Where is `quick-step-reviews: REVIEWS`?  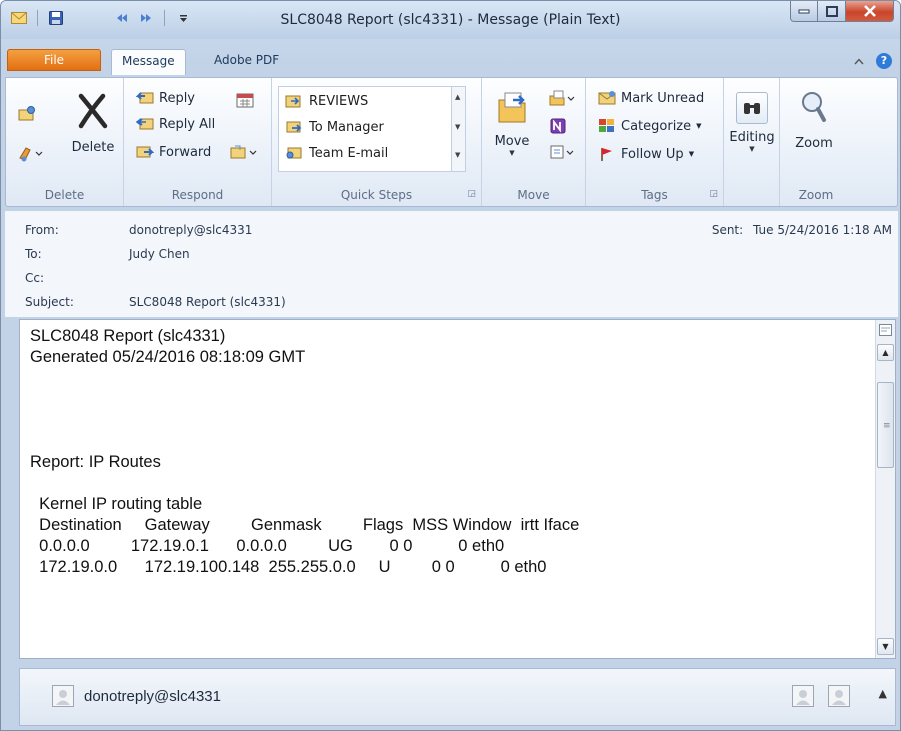 quick-step-reviews: REVIEWS is located at coordinates (326, 101).